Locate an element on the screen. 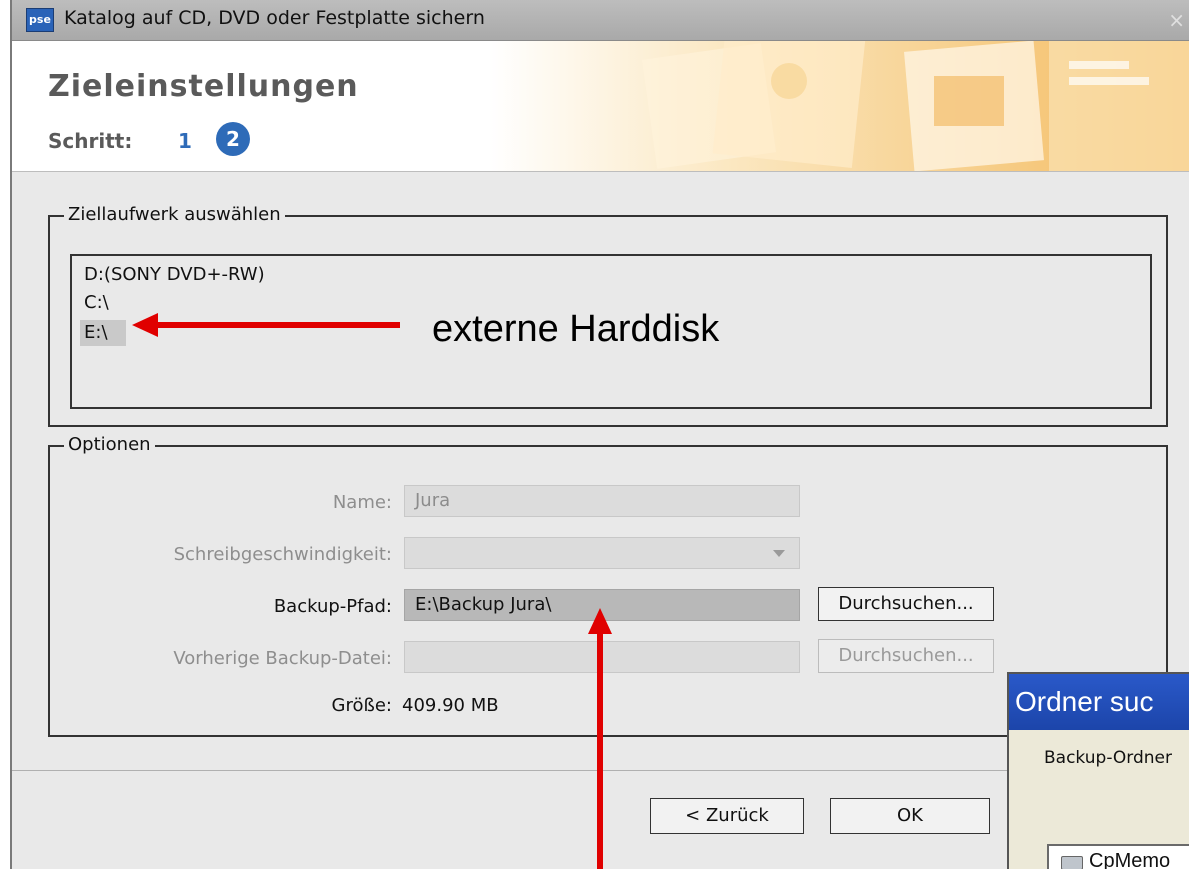 This screenshot has height=869, width=1189. browse-folder-dialog-text: Backup-Ordner is located at coordinates (1108, 758).